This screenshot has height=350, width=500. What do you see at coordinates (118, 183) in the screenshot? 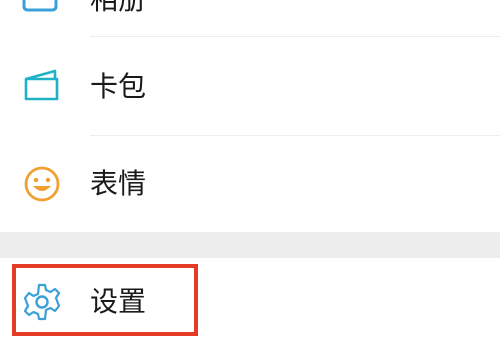
I see `menu-item-label: 表情` at bounding box center [118, 183].